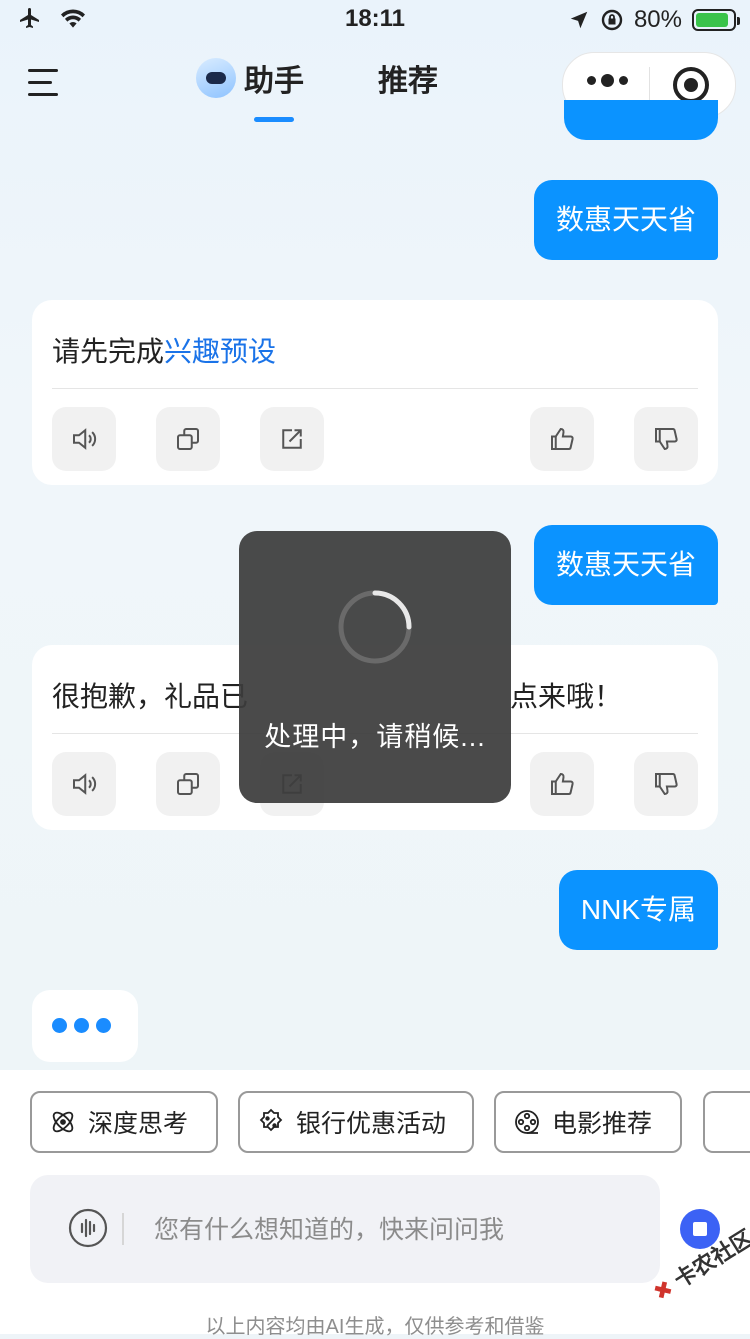  I want to click on close-target-icon, so click(691, 85).